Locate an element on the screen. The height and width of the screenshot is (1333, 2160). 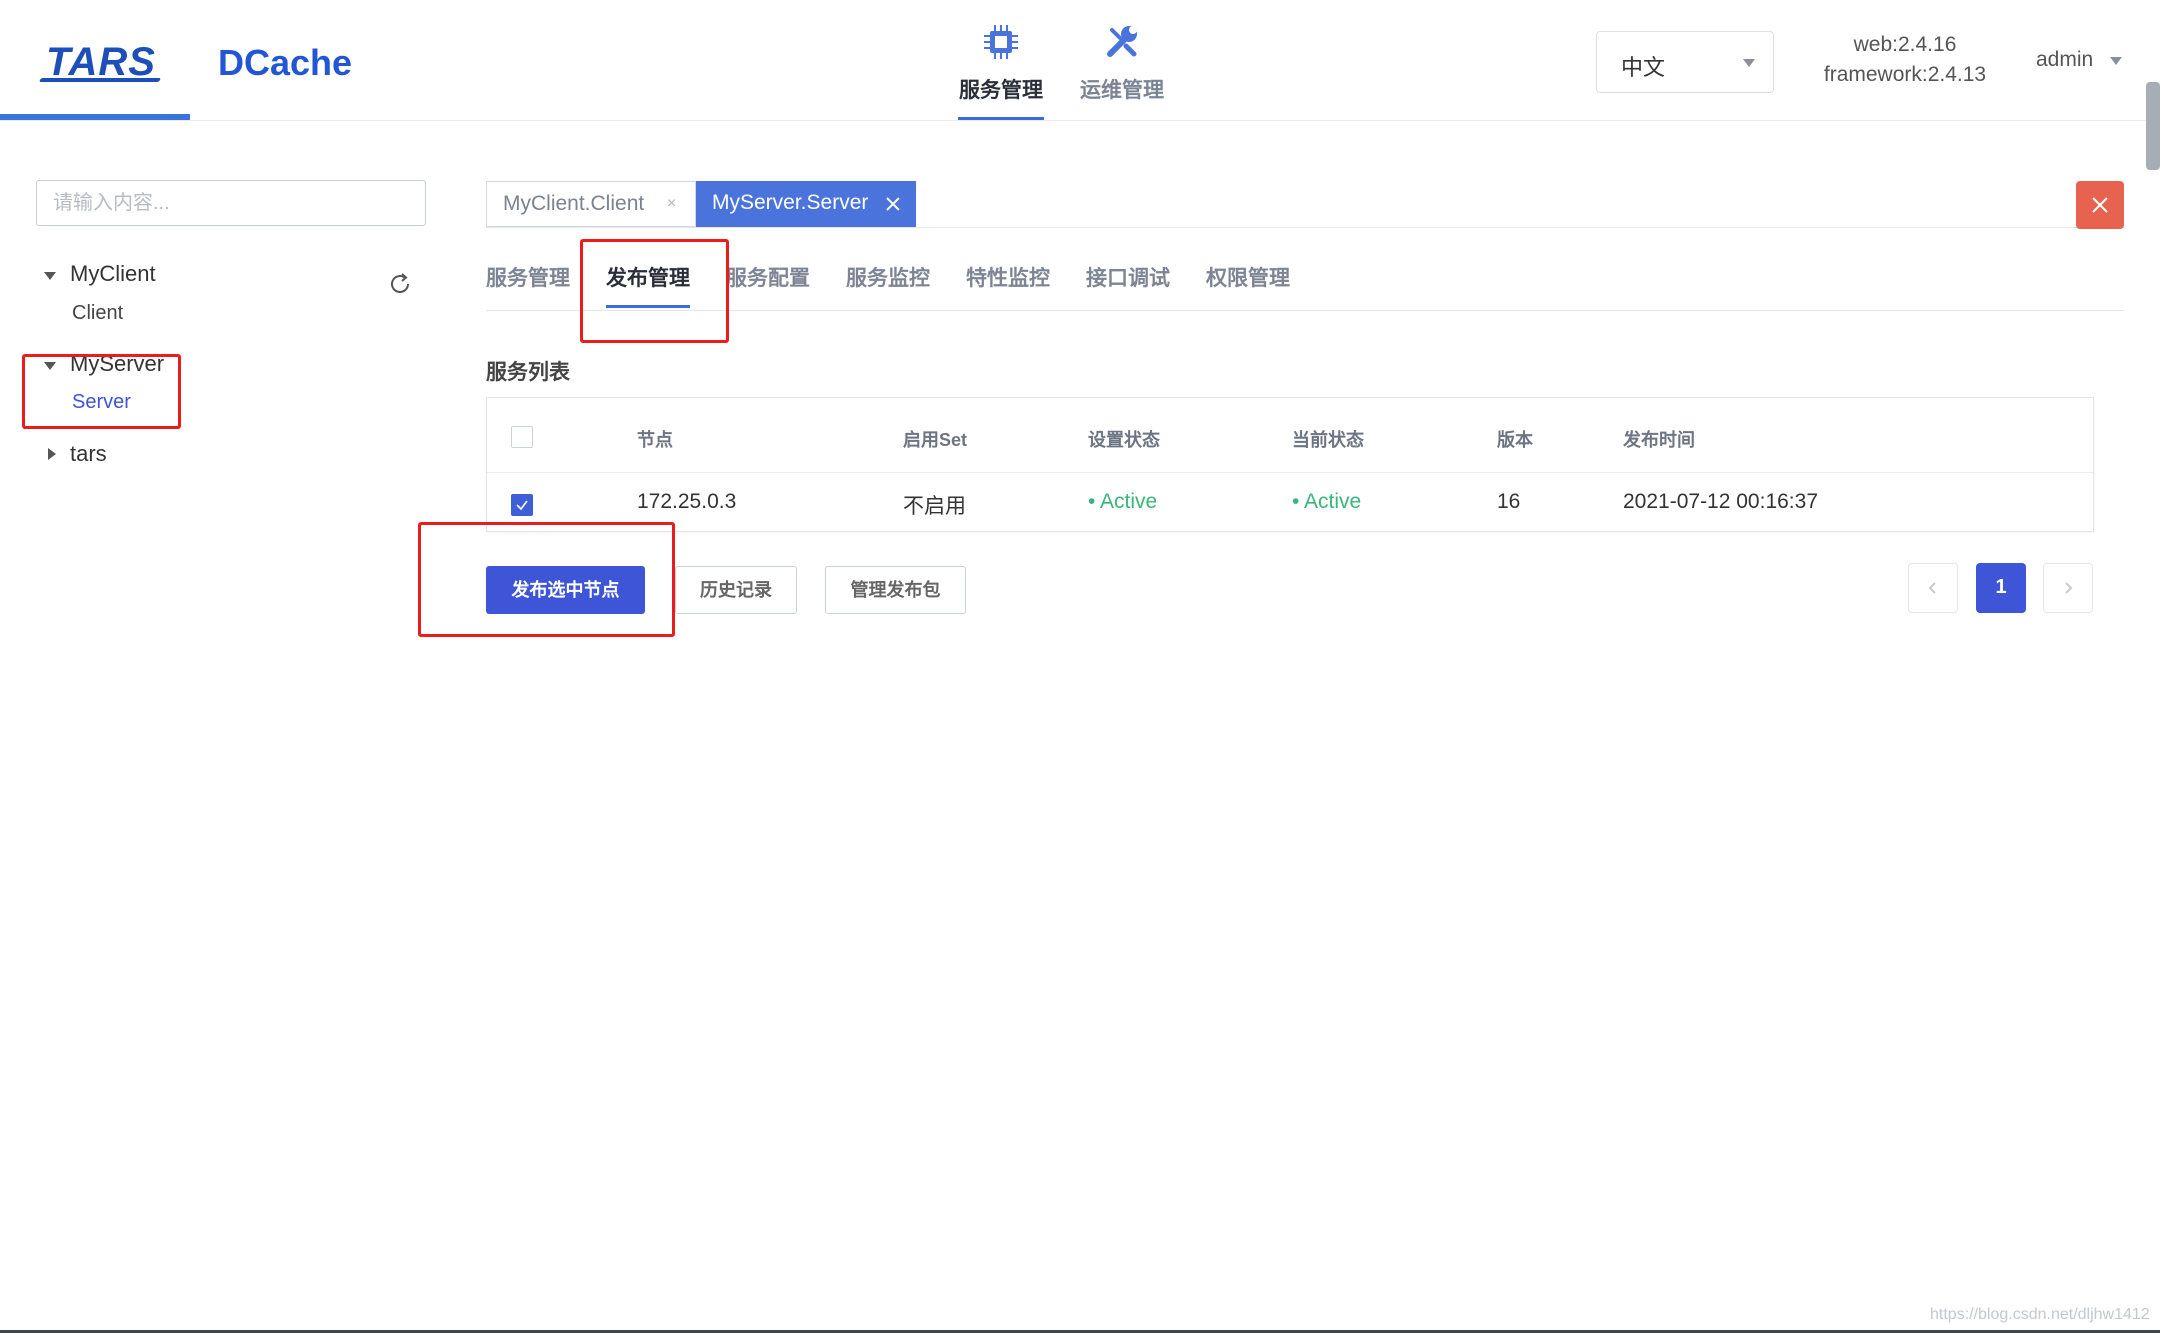
language-select: 中文 is located at coordinates (1685, 62).